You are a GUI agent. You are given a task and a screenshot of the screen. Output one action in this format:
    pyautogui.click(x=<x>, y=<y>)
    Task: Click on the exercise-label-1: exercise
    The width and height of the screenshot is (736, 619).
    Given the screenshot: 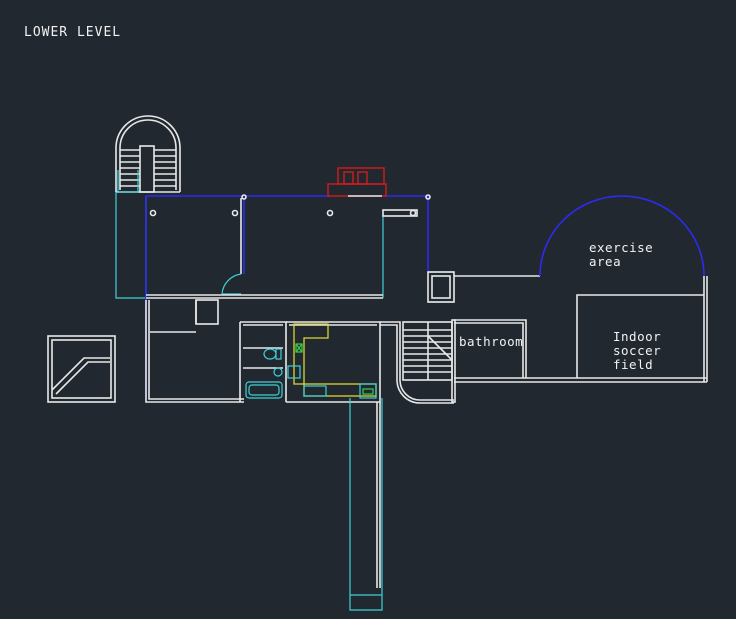 What is the action you would take?
    pyautogui.click(x=621, y=247)
    